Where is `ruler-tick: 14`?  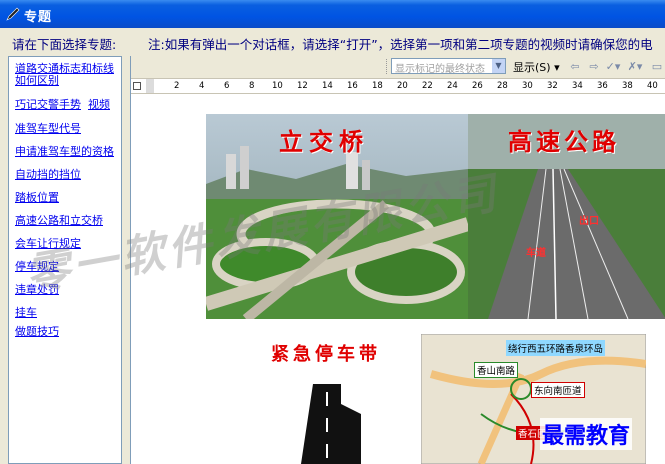 ruler-tick: 14 is located at coordinates (327, 86).